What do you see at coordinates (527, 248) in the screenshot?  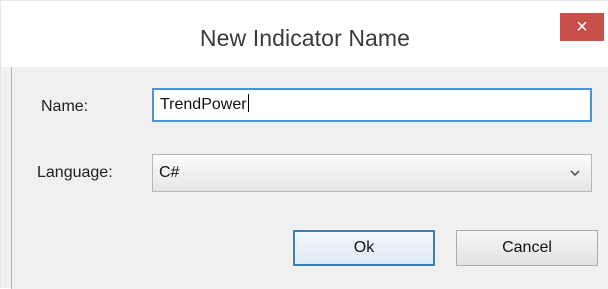 I see `cancel-button: Cancel` at bounding box center [527, 248].